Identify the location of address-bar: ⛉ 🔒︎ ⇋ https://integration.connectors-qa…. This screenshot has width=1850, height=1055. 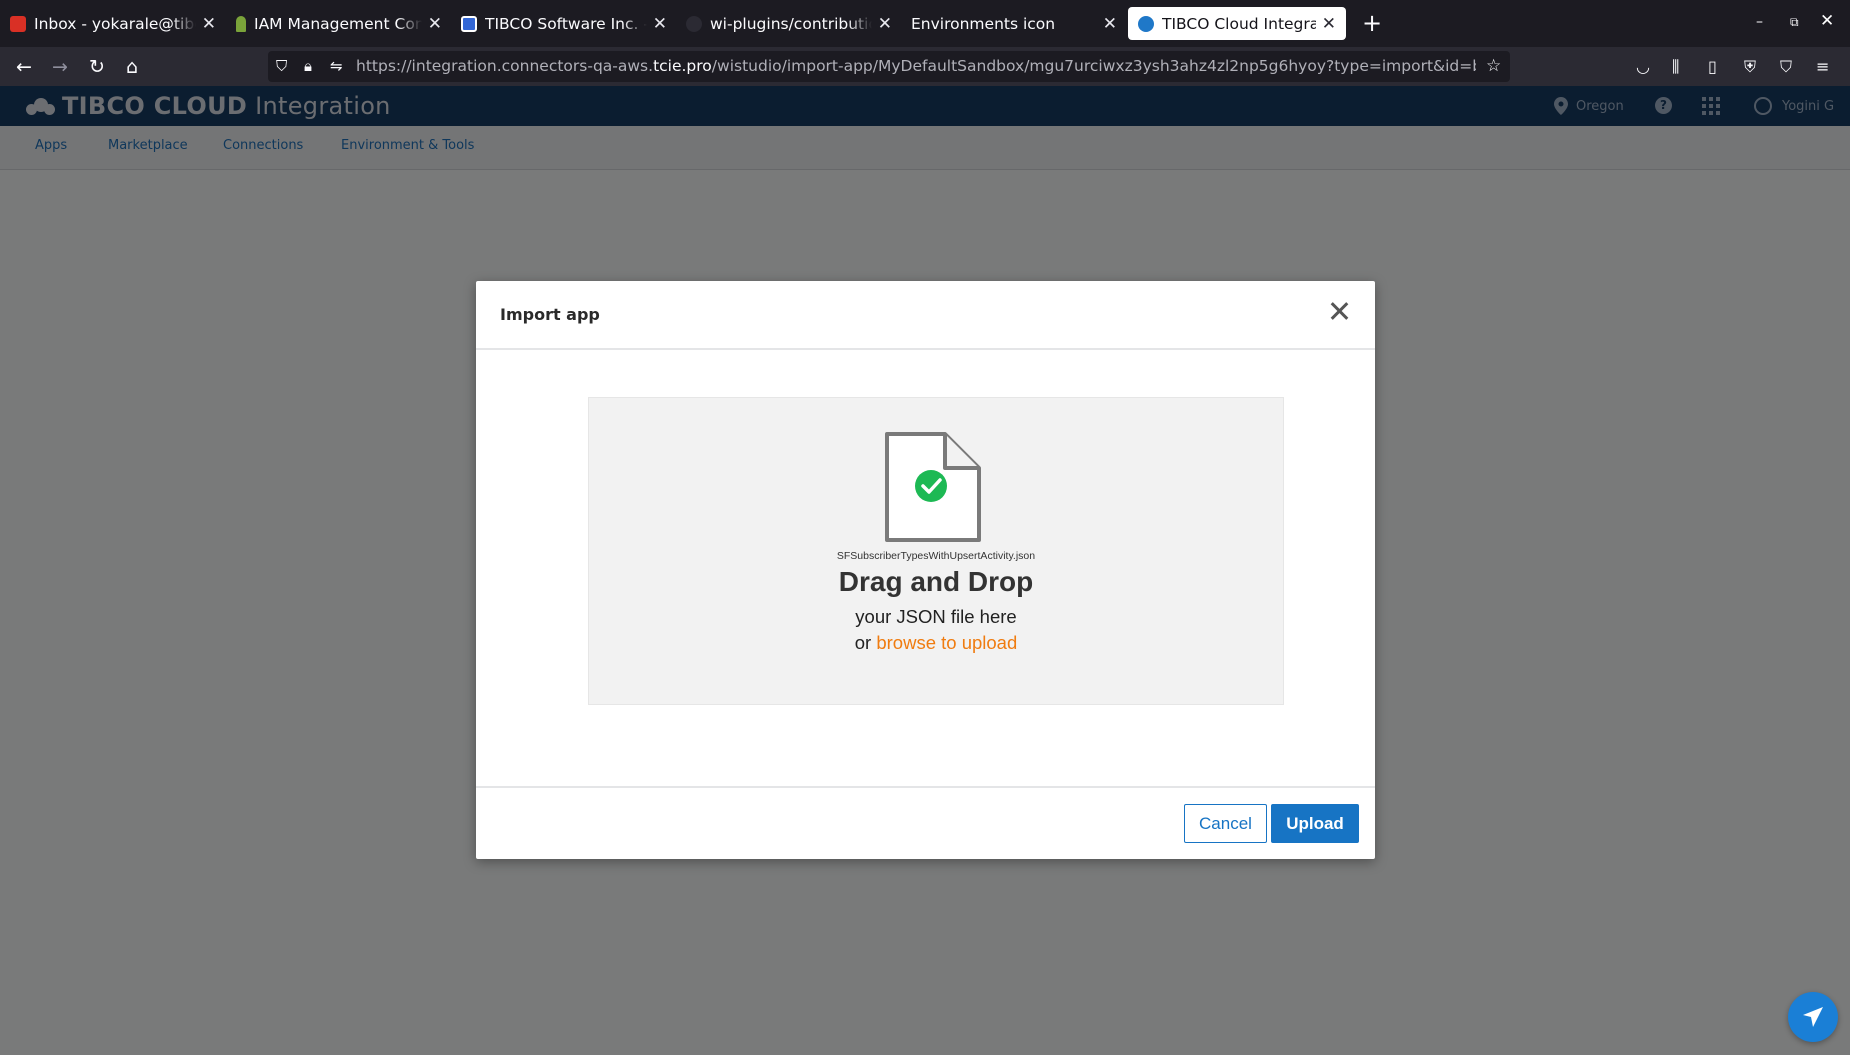
(889, 66).